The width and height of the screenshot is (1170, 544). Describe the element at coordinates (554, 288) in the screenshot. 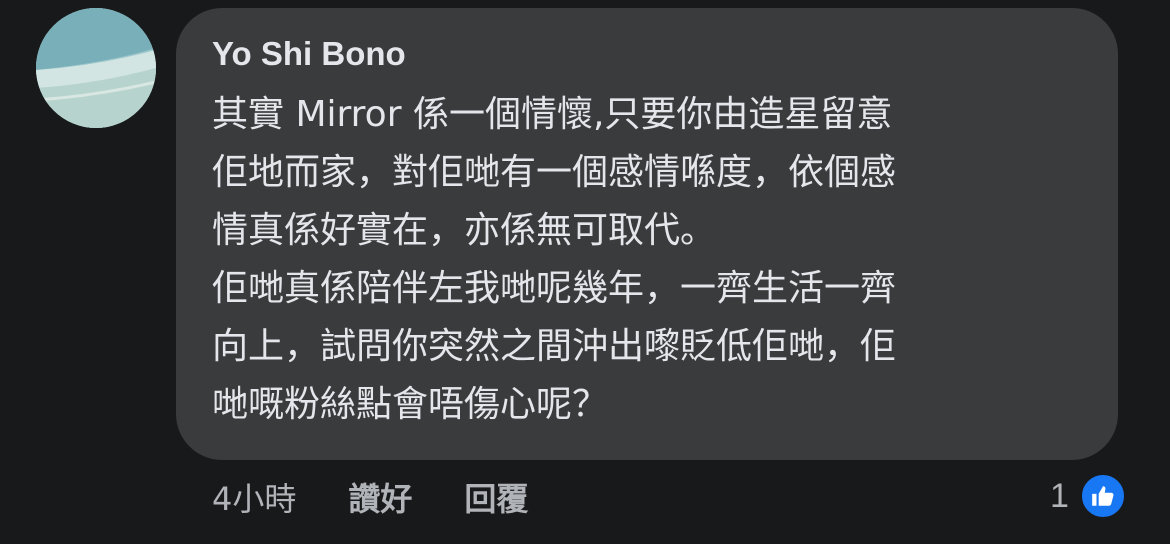

I see `comment-text-line: 佢哋真係陪伴左我哋呢幾年，一齊生活一齊` at that location.